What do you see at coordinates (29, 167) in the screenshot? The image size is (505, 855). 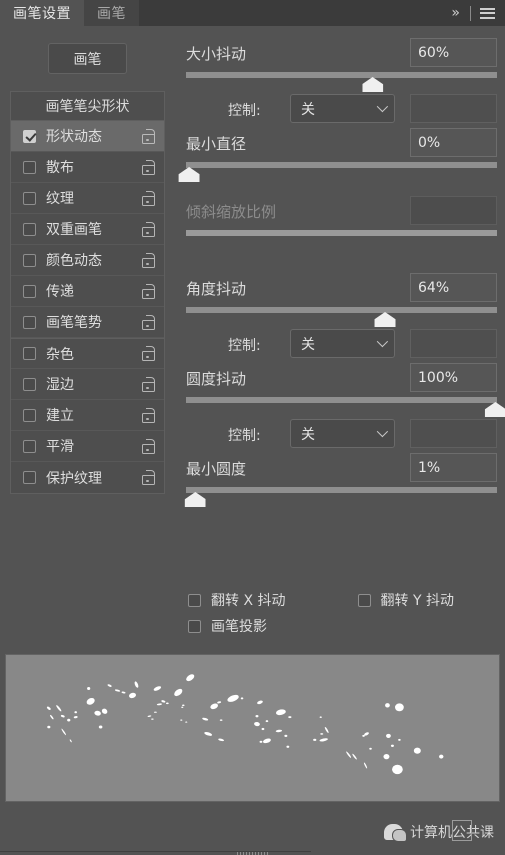 I see `checkbox-scattering` at bounding box center [29, 167].